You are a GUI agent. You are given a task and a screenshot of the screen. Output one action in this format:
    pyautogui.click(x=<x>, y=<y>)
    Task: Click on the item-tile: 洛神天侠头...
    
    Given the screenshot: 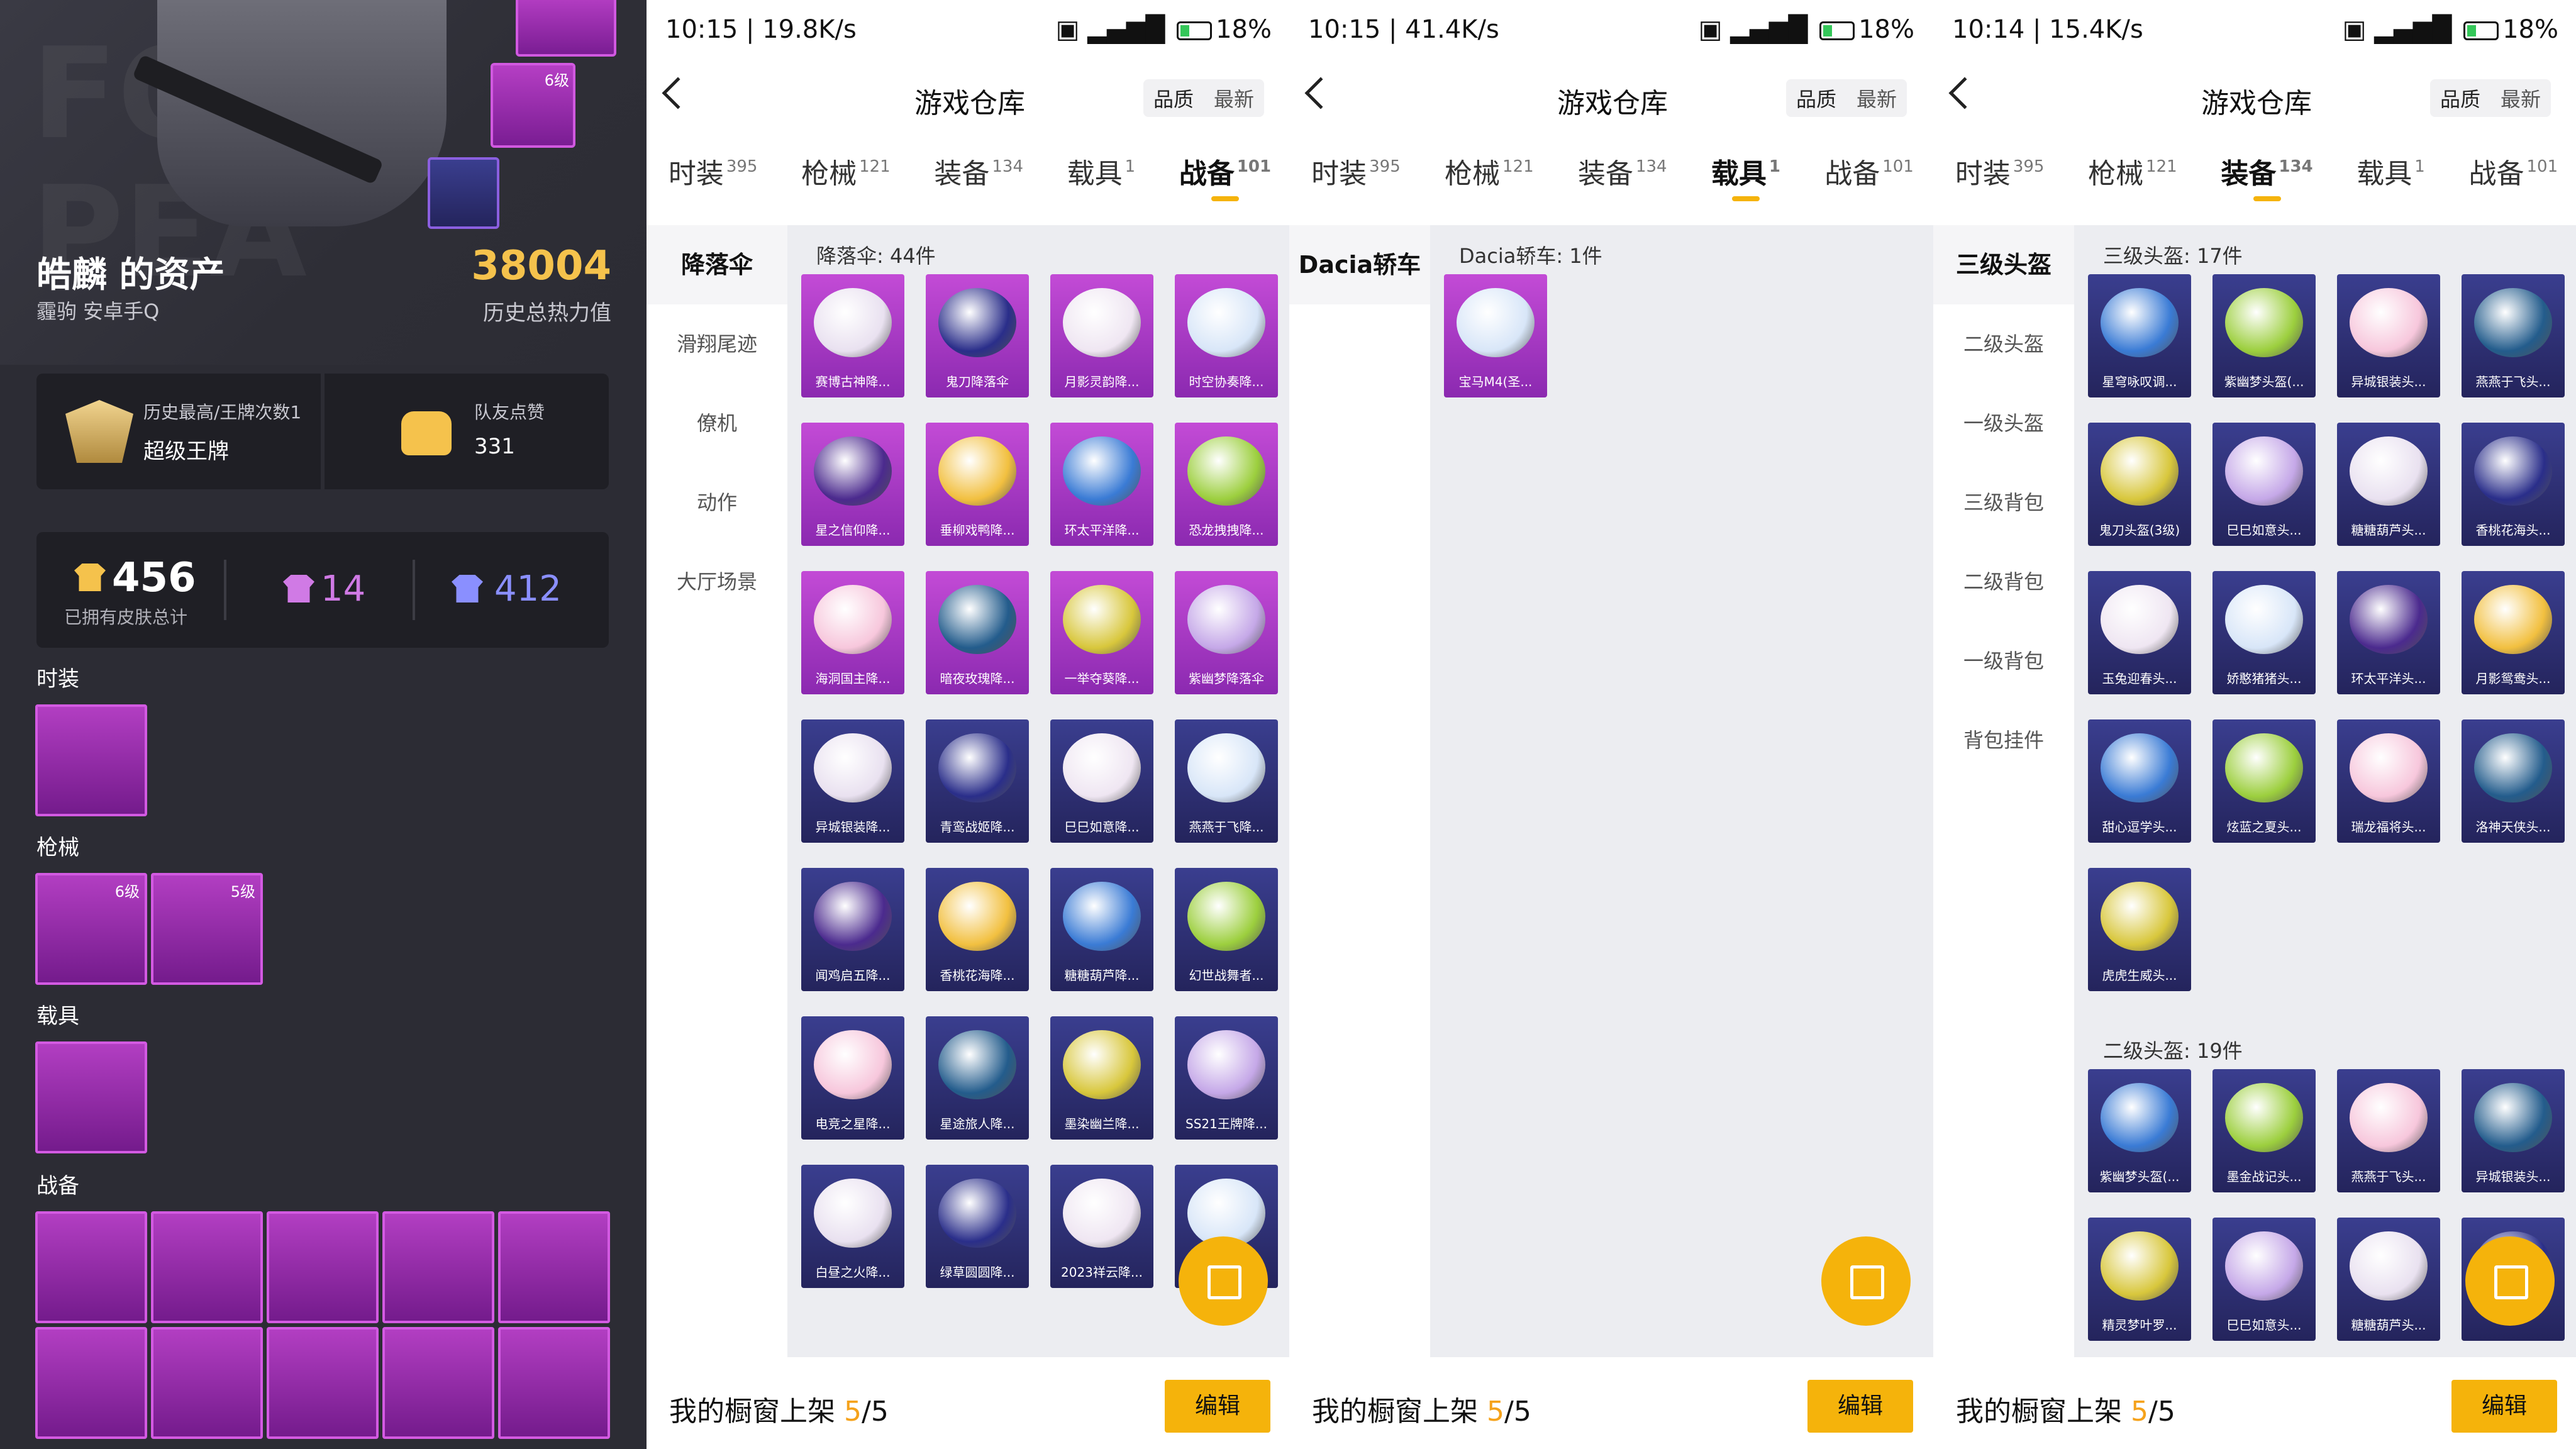 What is the action you would take?
    pyautogui.click(x=2513, y=781)
    